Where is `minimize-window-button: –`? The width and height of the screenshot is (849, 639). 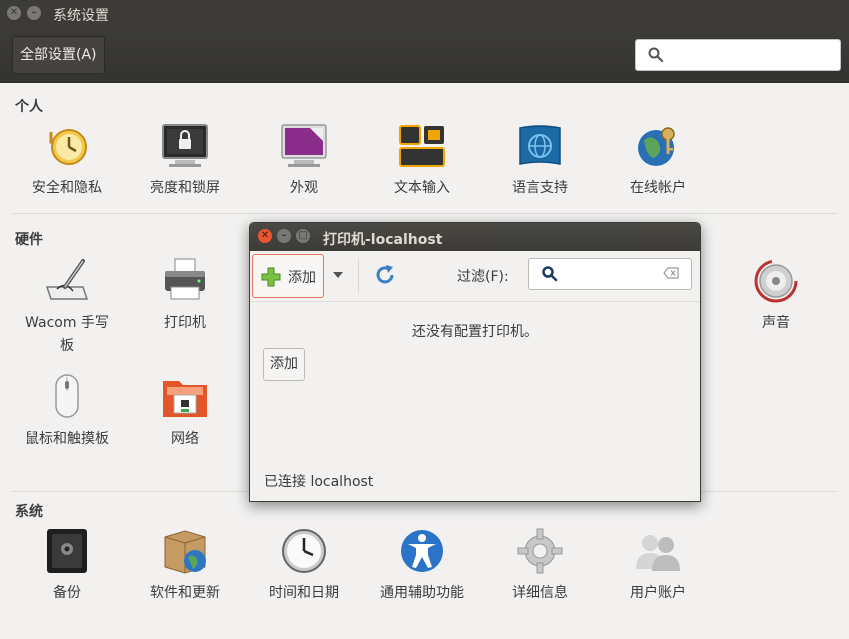 minimize-window-button: – is located at coordinates (34, 13).